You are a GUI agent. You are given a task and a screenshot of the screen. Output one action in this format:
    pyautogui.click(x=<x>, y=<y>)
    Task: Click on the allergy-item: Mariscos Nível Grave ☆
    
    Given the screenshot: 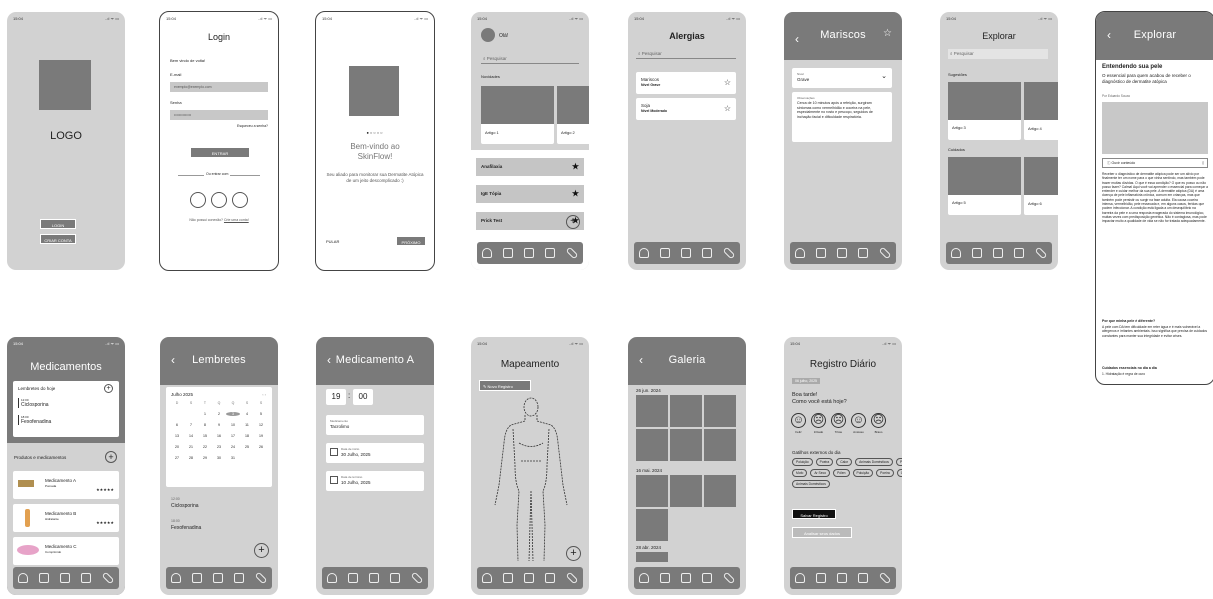 What is the action you would take?
    pyautogui.click(x=686, y=83)
    